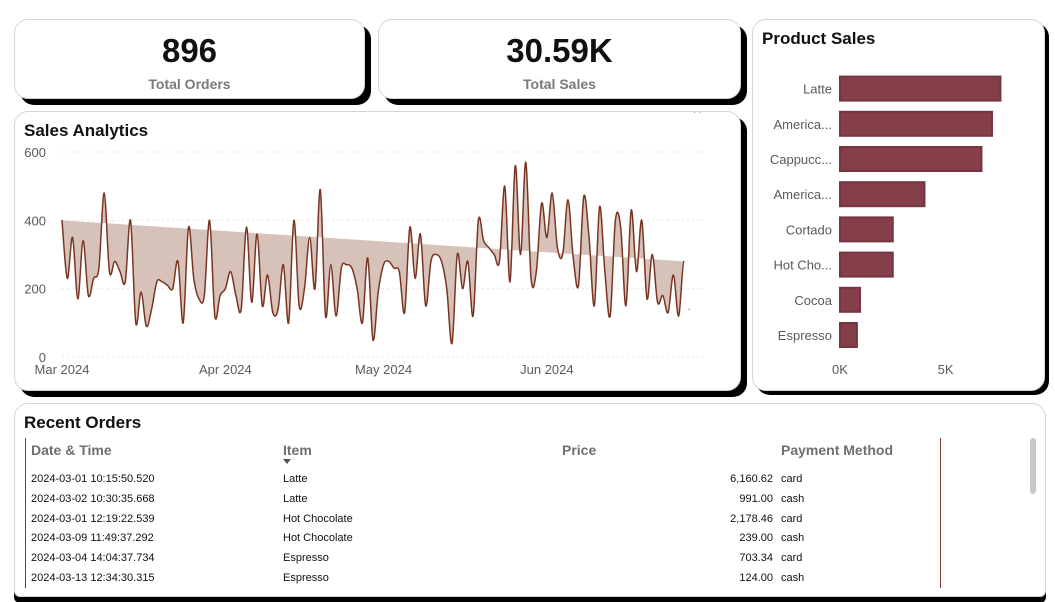 The image size is (1055, 602). What do you see at coordinates (189, 59) in the screenshot?
I see `total-orders-card: 896 Total Orders` at bounding box center [189, 59].